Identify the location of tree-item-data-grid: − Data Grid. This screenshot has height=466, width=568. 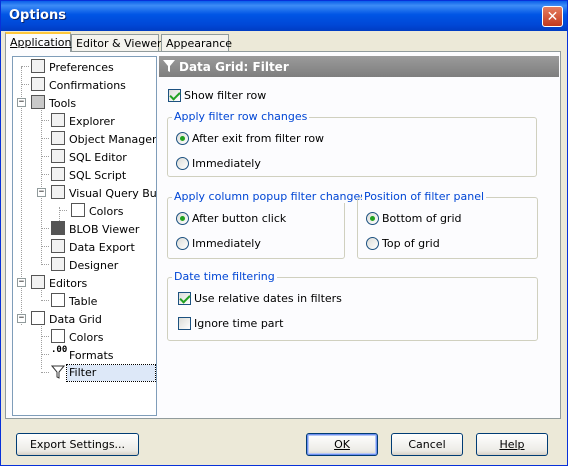
(84, 319).